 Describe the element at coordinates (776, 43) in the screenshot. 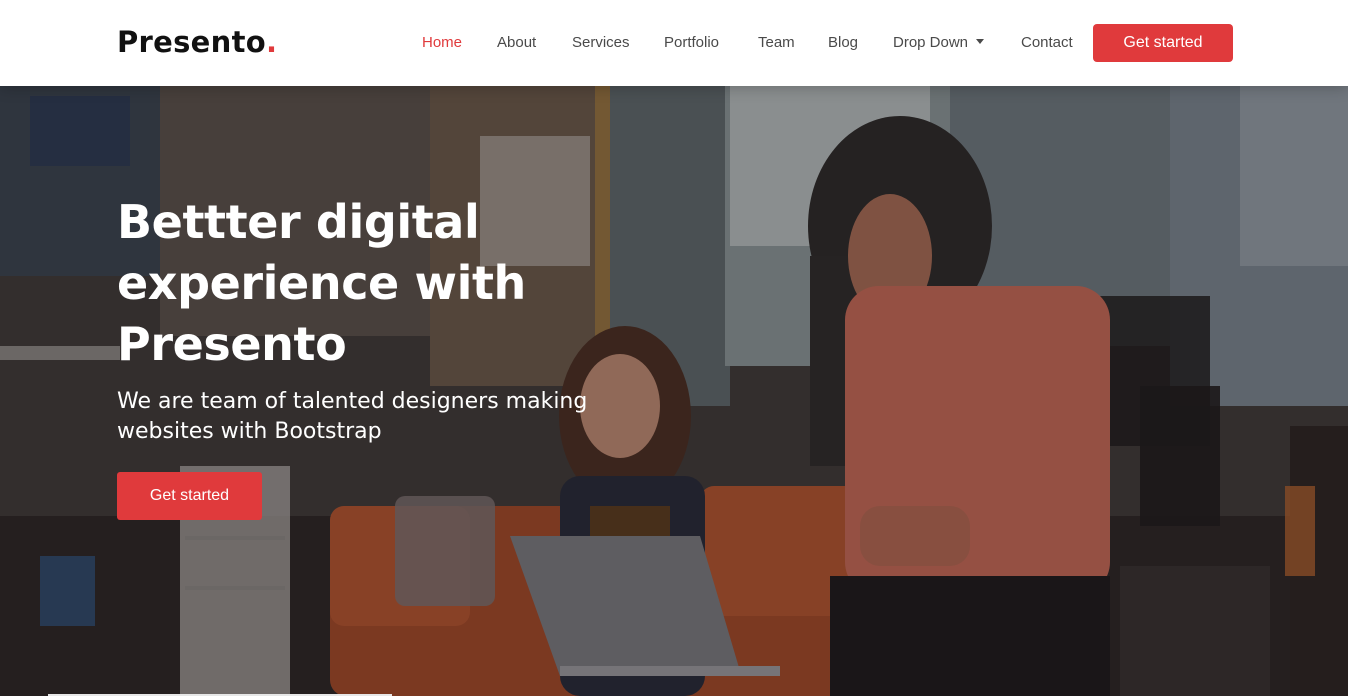

I see `nav-item-team: Team` at that location.